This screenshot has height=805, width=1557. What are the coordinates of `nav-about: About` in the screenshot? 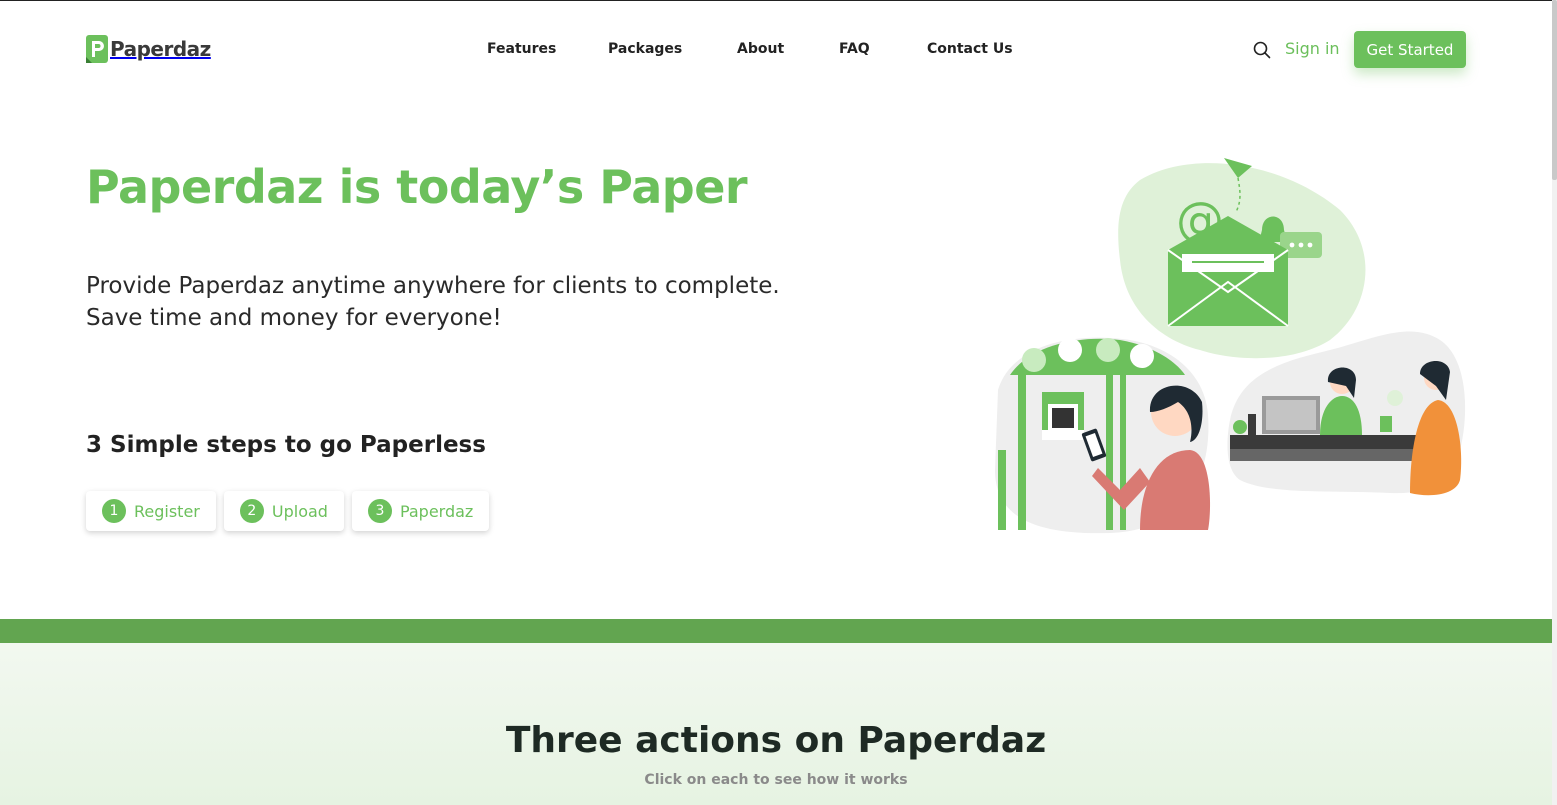 It's located at (760, 49).